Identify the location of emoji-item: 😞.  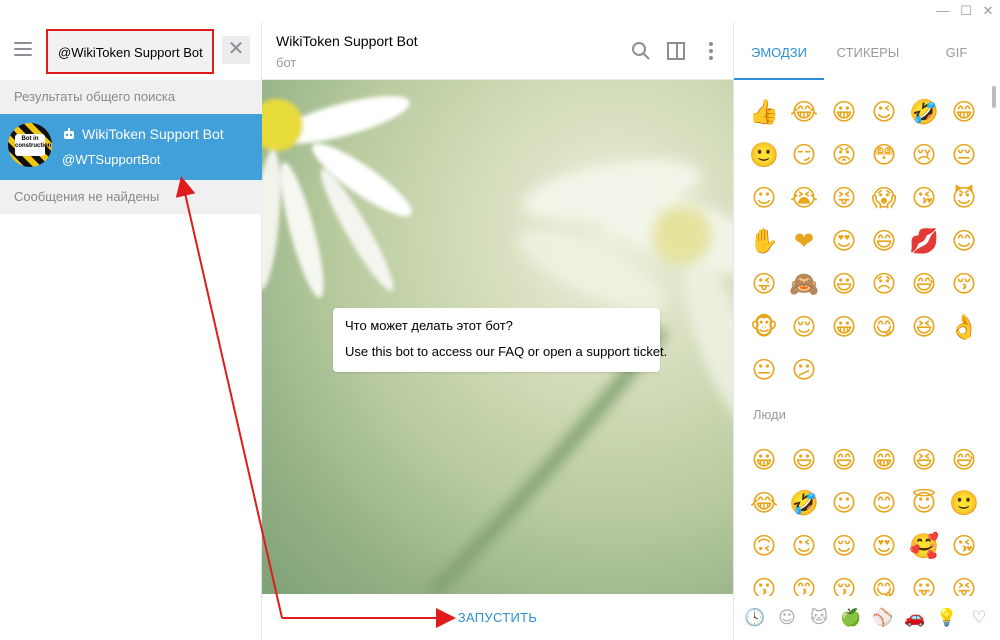
(884, 284).